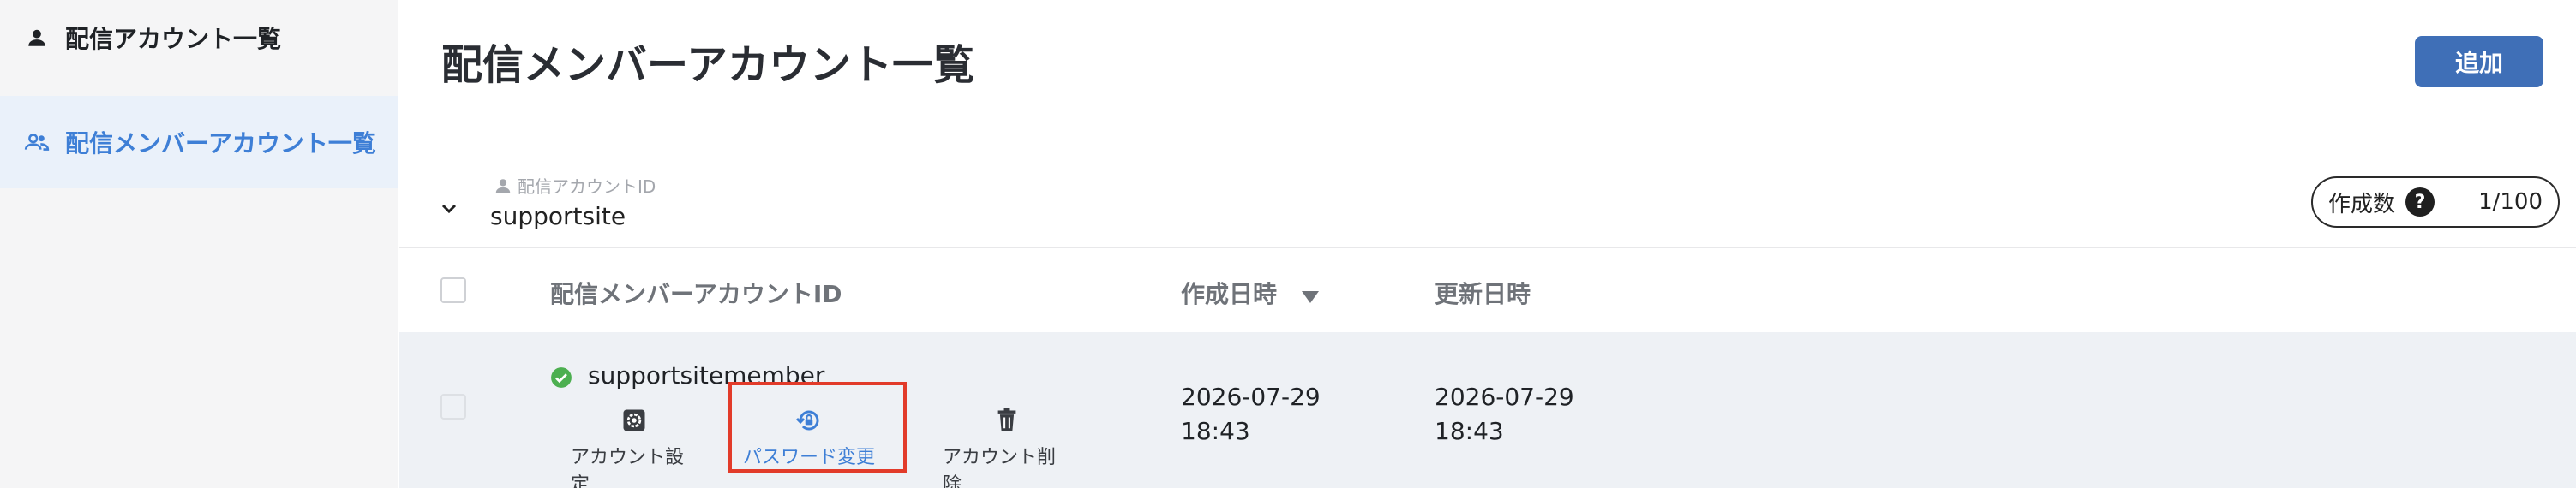 This screenshot has height=488, width=2576. I want to click on change-password-button: パスワード変更, so click(817, 427).